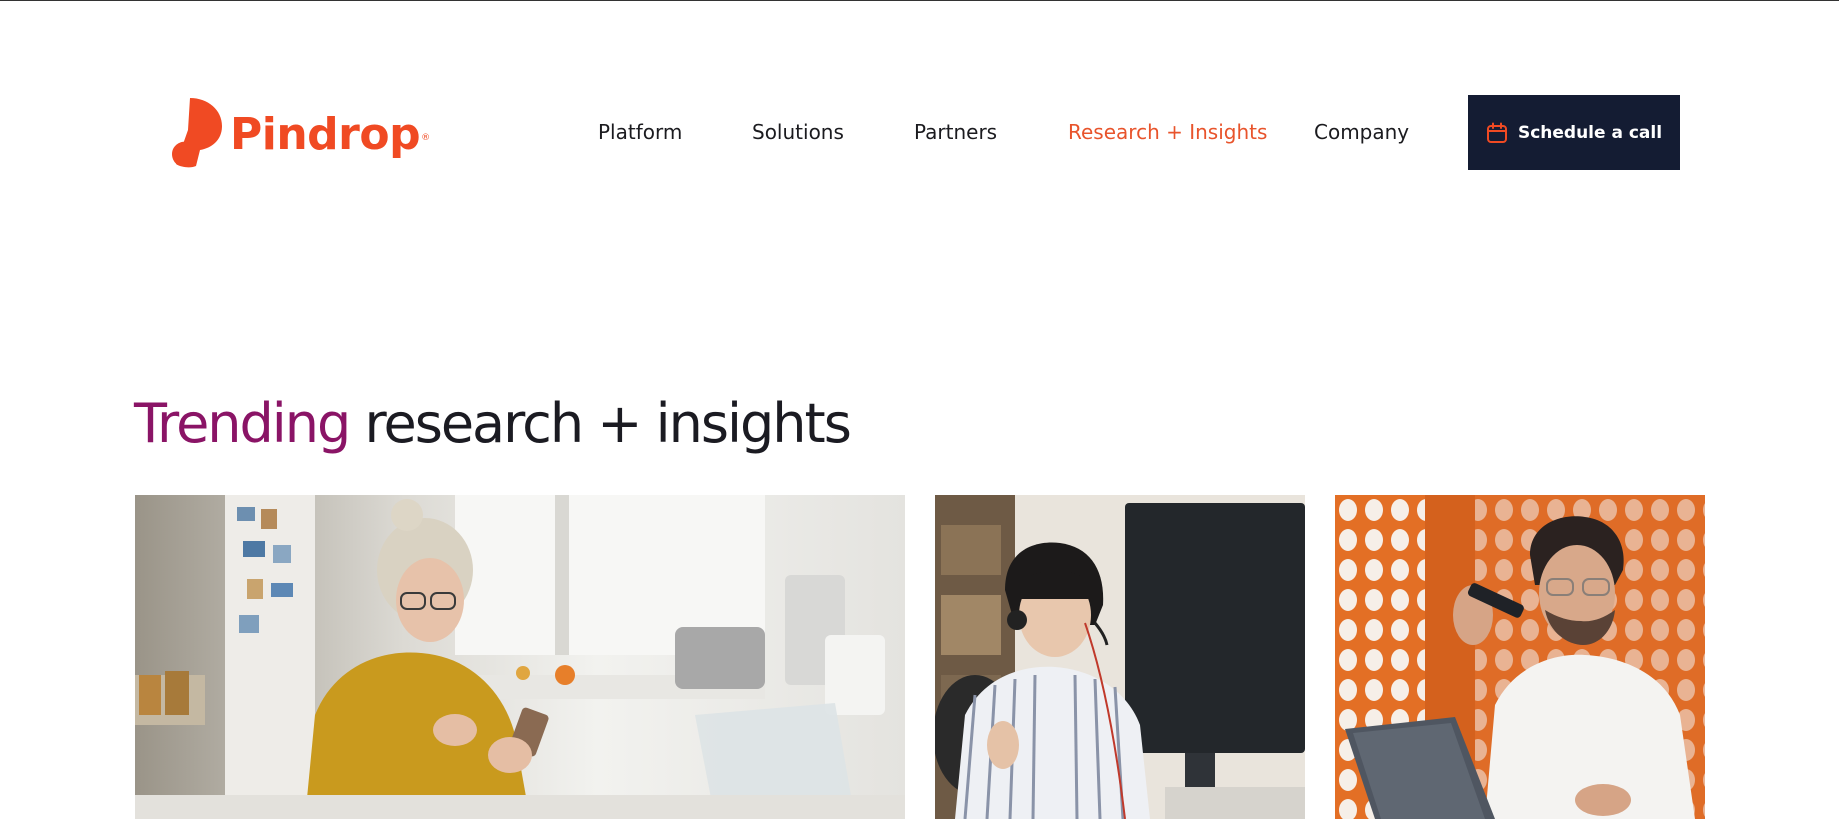  I want to click on section-title-rest: research + insights, so click(600, 423).